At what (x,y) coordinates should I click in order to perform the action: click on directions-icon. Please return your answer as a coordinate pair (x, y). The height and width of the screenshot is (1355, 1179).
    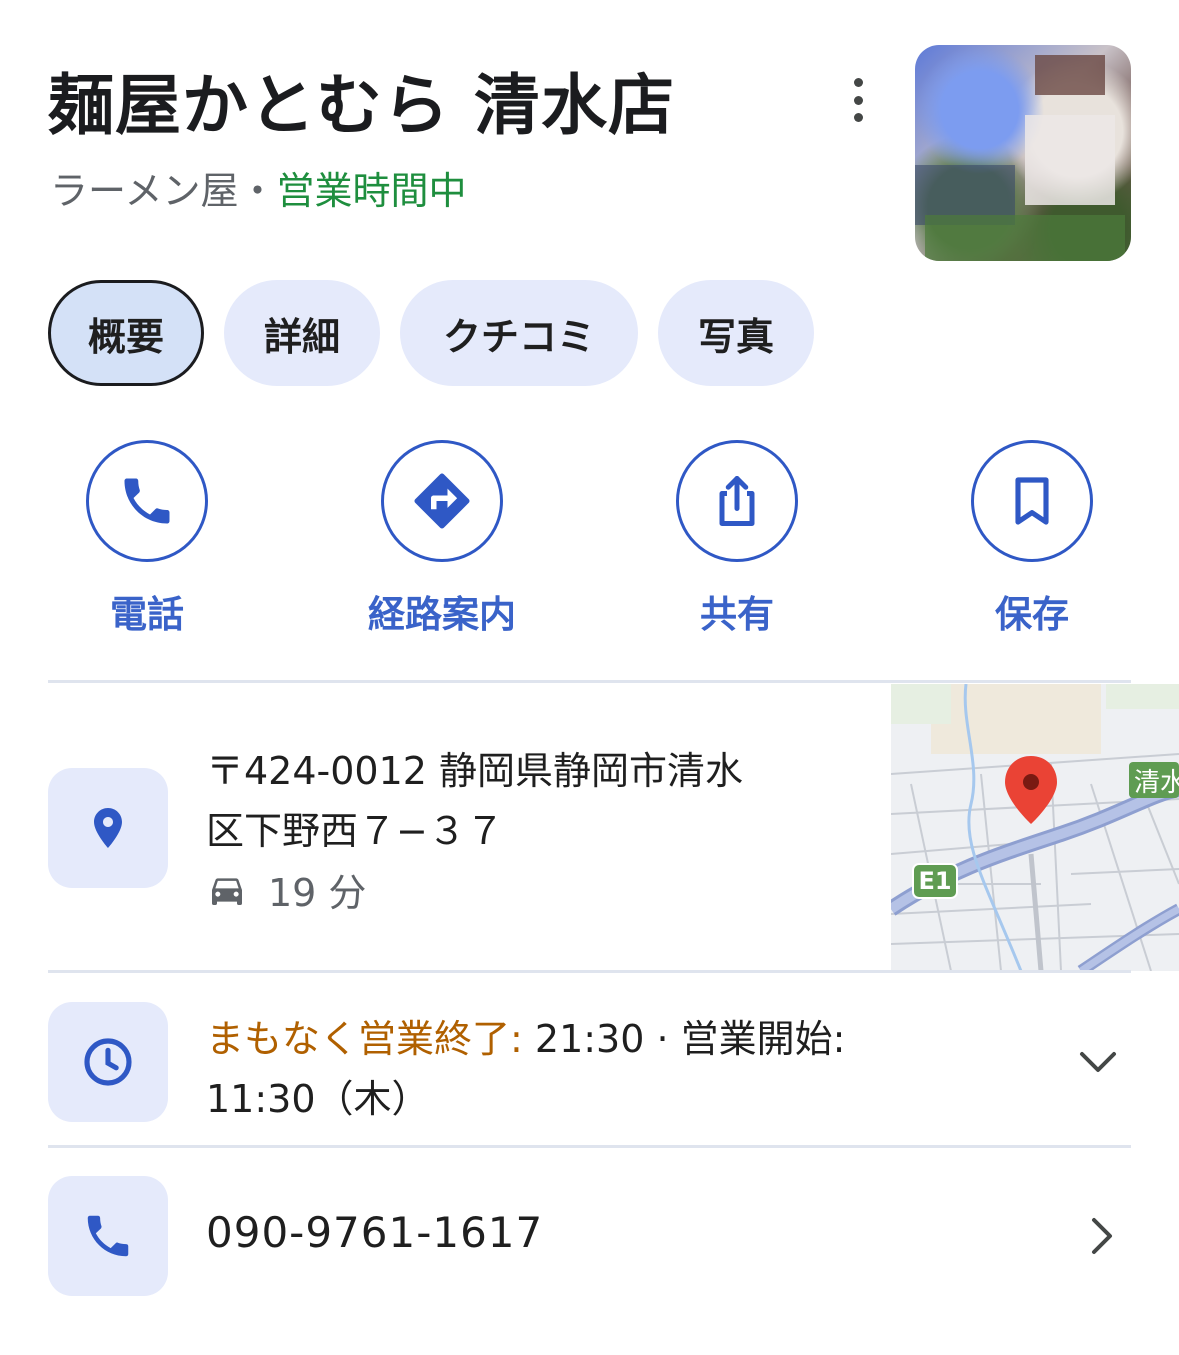
    Looking at the image, I should click on (442, 501).